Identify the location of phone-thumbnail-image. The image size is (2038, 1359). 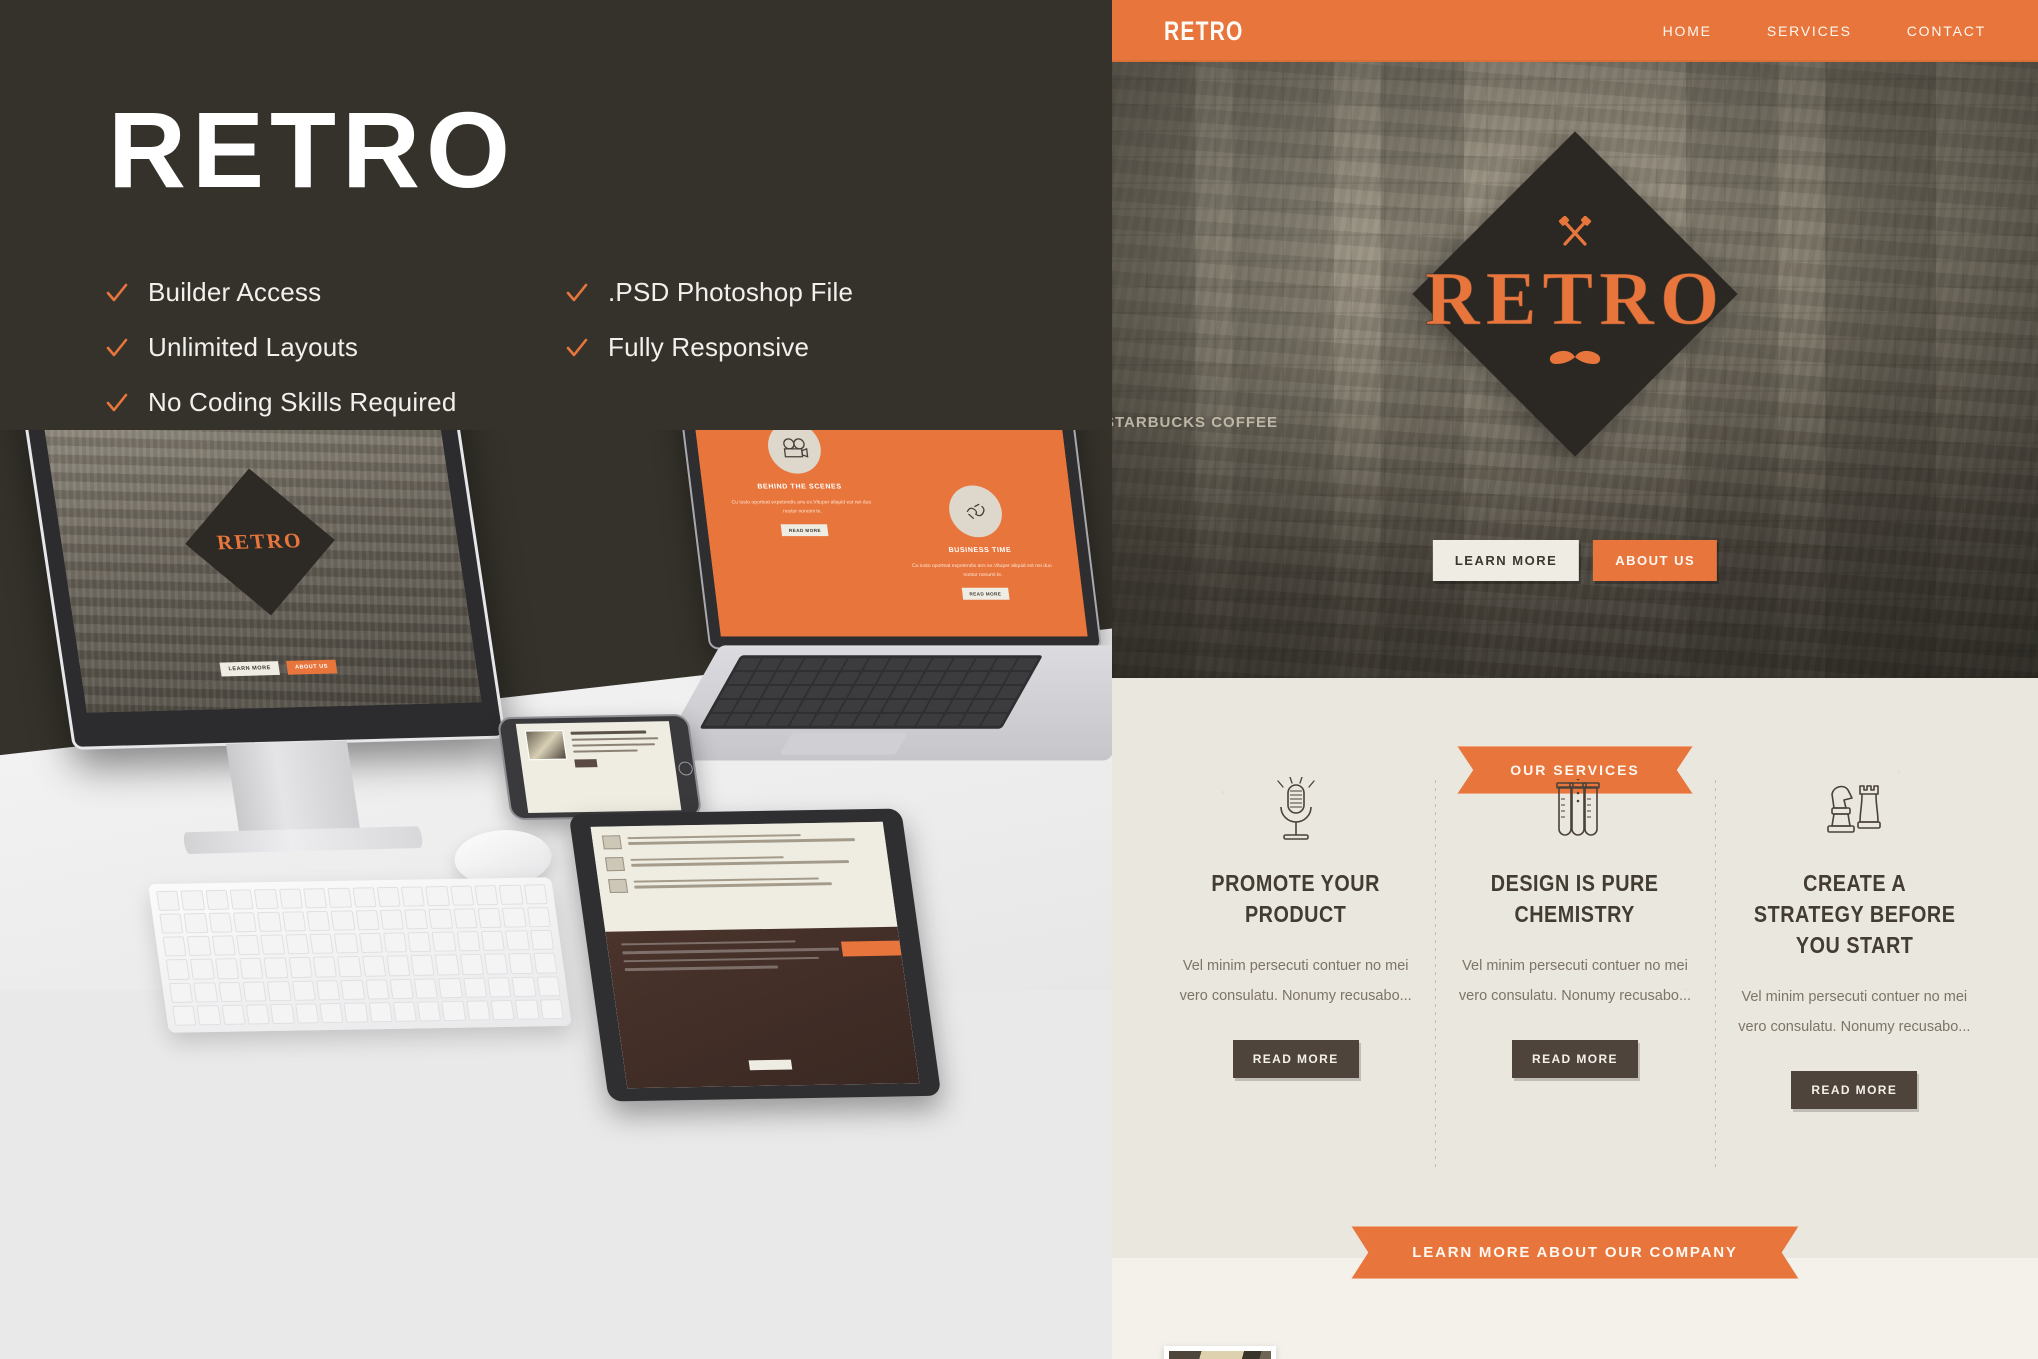
(546, 745).